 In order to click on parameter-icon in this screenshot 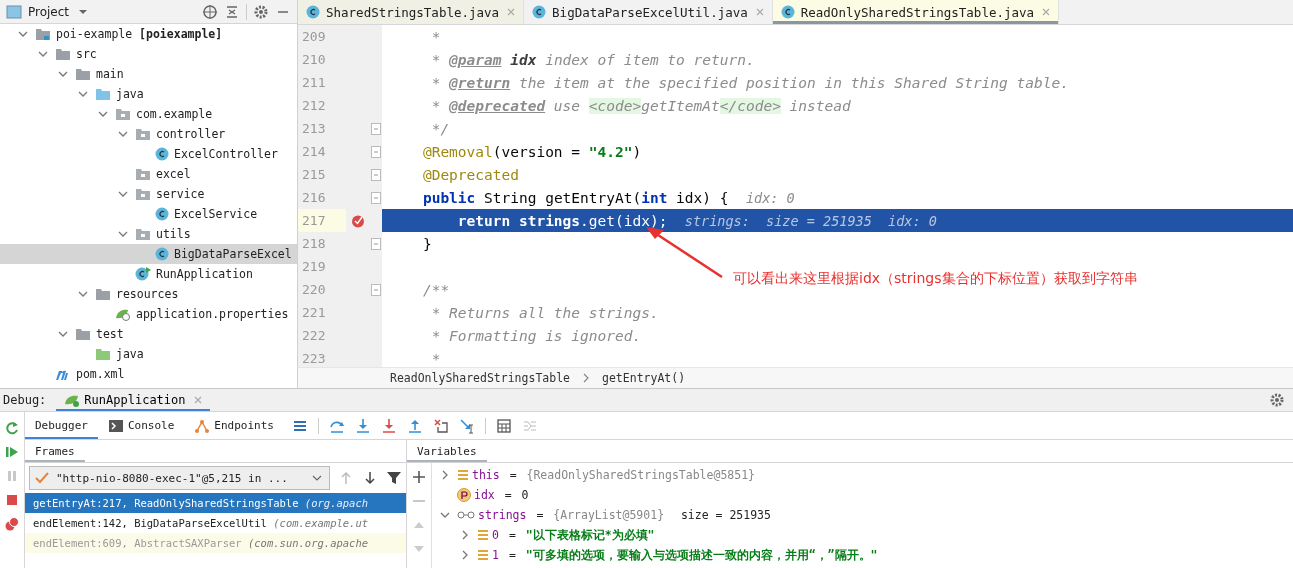, I will do `click(464, 495)`.